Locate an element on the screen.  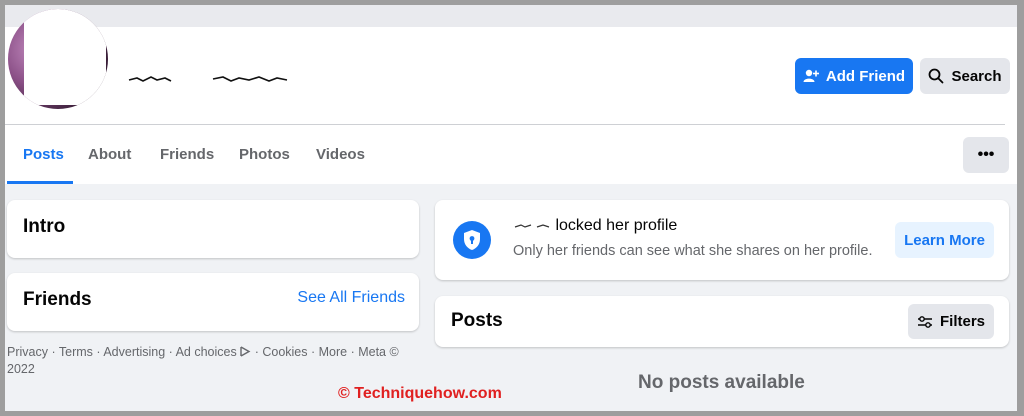
add-friend-label: Add Friend is located at coordinates (865, 76).